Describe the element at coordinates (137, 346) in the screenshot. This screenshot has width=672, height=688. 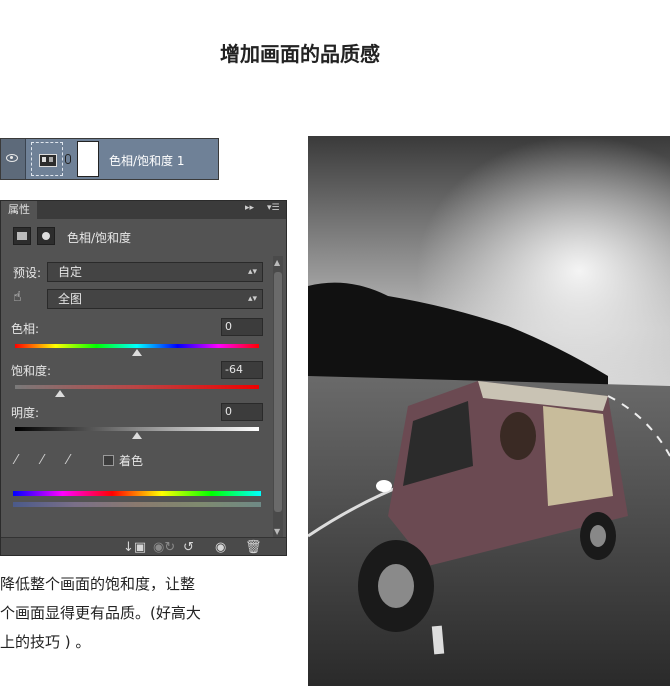
I see `hue-slider-track` at that location.